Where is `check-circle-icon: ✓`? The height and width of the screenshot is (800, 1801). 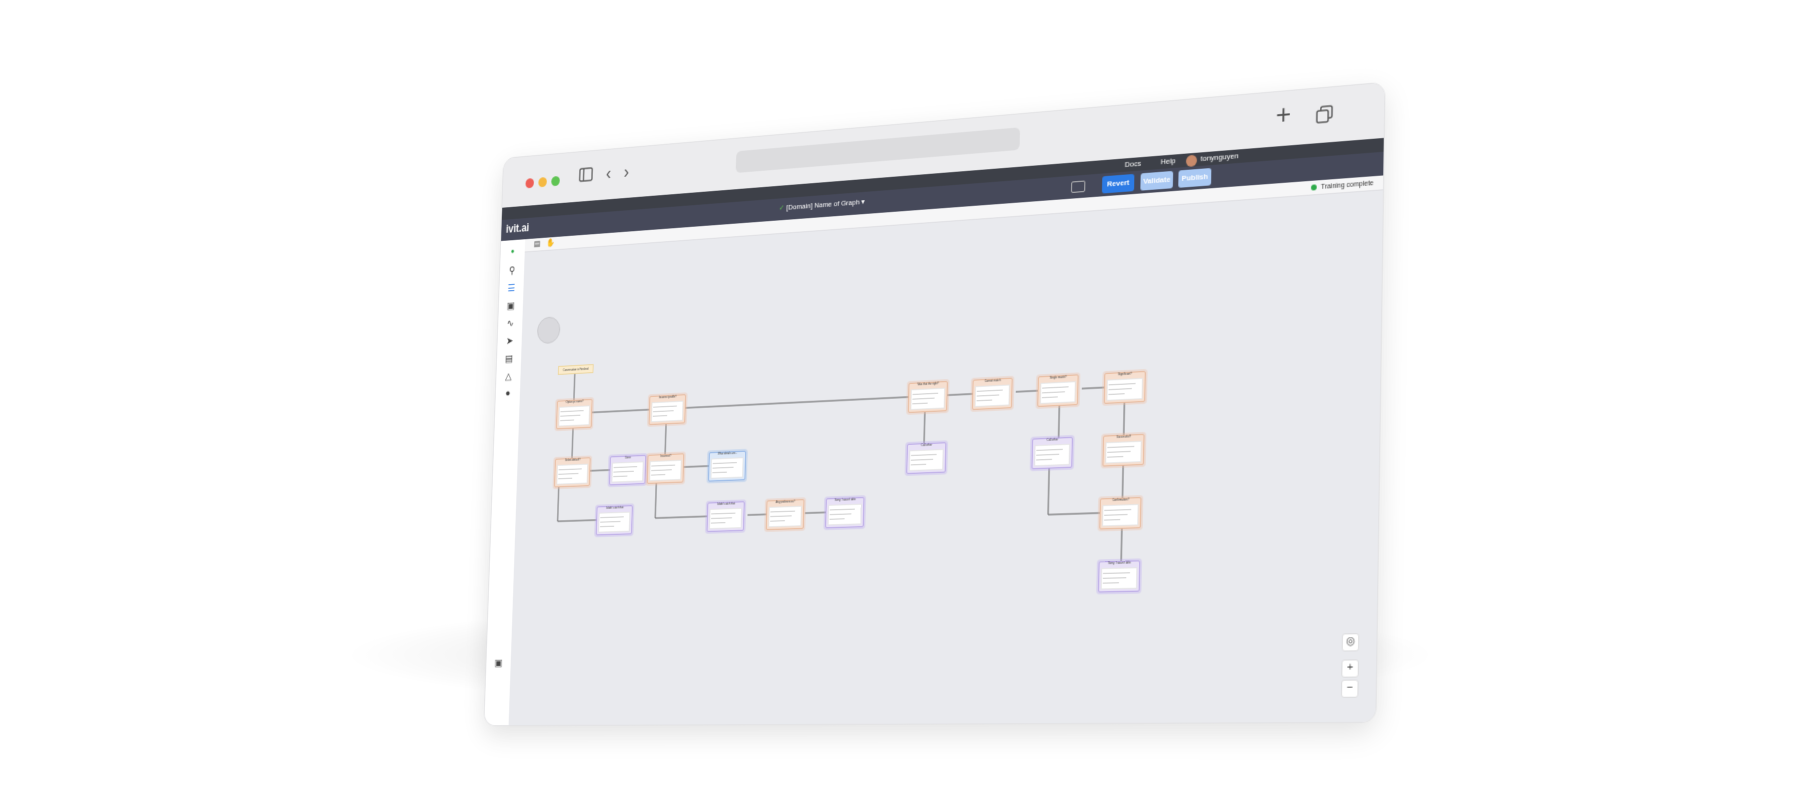
check-circle-icon: ✓ is located at coordinates (781, 208).